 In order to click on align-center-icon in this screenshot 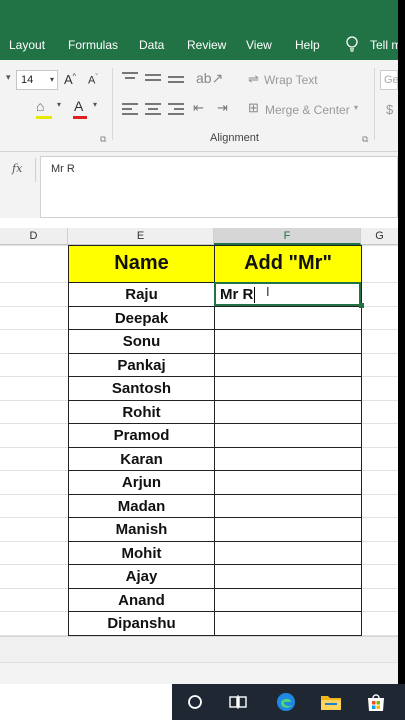, I will do `click(153, 110)`.